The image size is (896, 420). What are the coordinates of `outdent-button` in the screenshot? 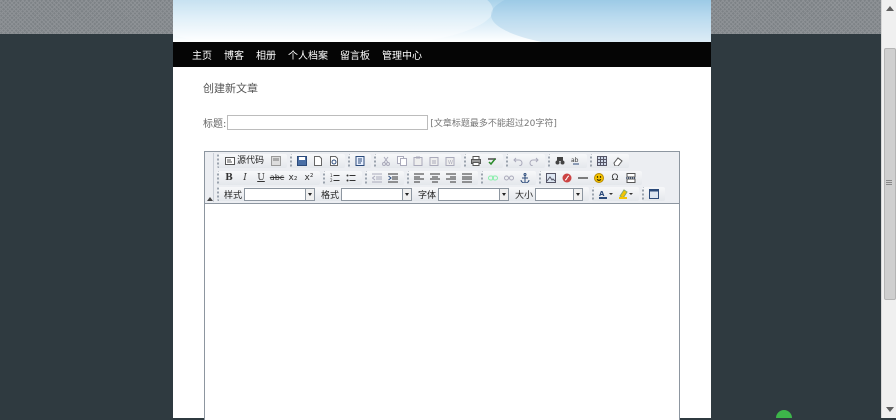 It's located at (377, 178).